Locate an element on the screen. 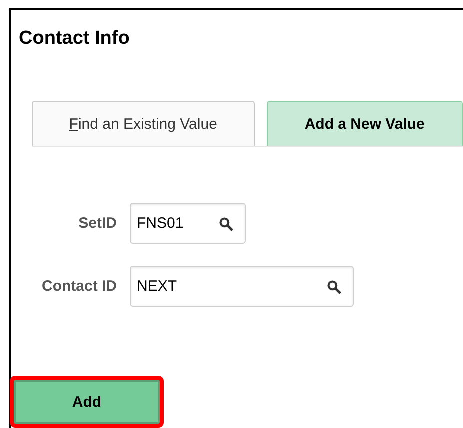  input-field: NEXT is located at coordinates (242, 286).